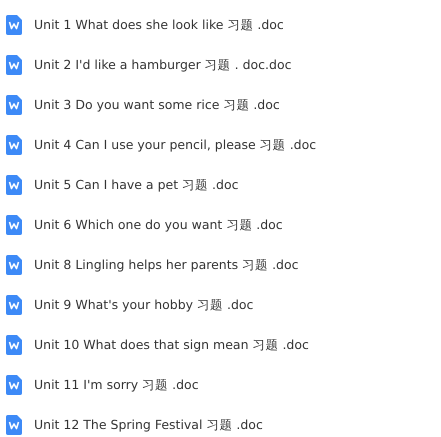 Image resolution: width=441 pixels, height=437 pixels. Describe the element at coordinates (148, 425) in the screenshot. I see `file-name: Unit 12 The Spring Festival 习题 .doc` at that location.